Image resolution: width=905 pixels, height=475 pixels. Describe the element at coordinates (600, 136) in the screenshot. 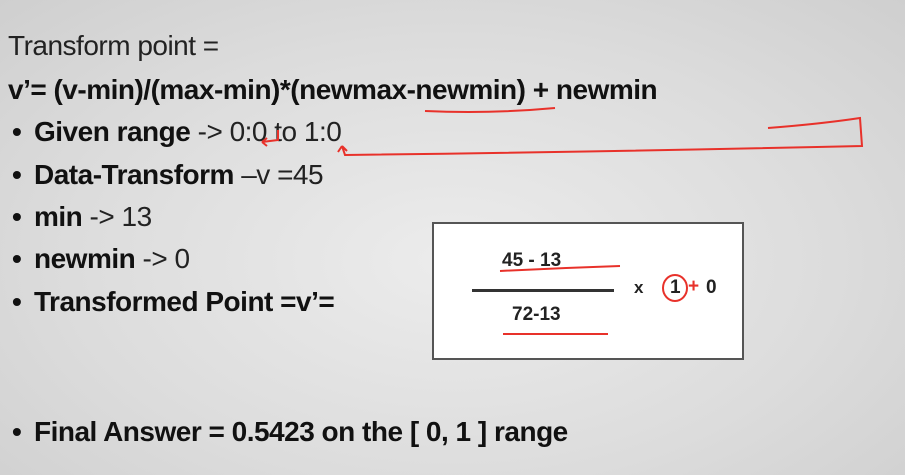

I see `bracket-arrow-newmin` at that location.